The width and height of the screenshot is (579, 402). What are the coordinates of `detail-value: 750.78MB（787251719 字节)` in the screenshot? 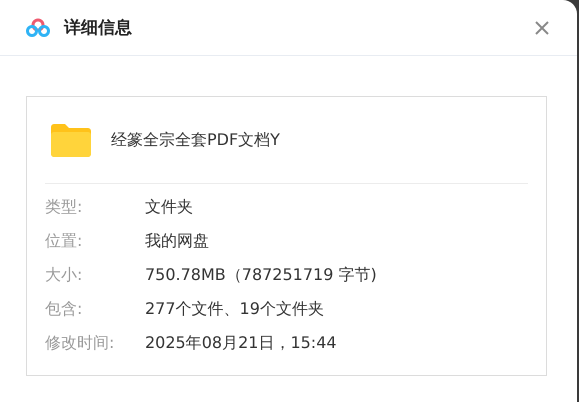 It's located at (261, 275).